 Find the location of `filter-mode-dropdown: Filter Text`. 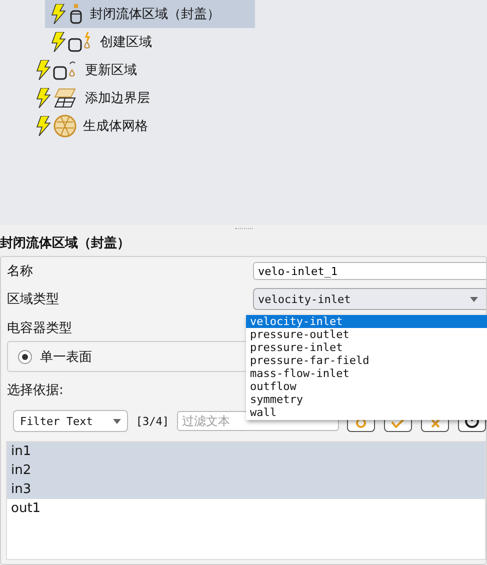

filter-mode-dropdown: Filter Text is located at coordinates (70, 421).